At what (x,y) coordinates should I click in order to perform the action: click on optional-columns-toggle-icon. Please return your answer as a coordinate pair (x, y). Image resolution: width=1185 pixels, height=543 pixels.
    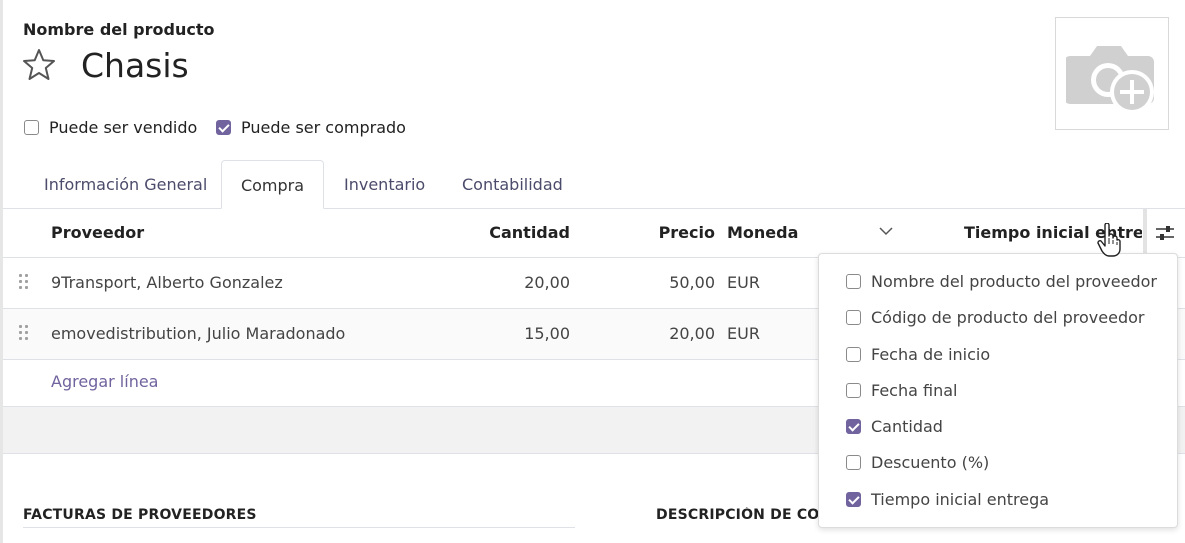
    Looking at the image, I should click on (1165, 233).